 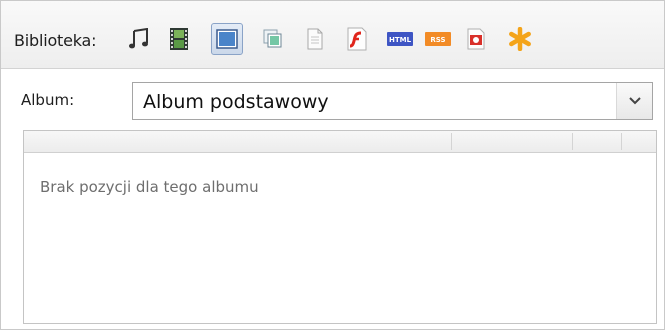 What do you see at coordinates (139, 39) in the screenshot?
I see `music-icon` at bounding box center [139, 39].